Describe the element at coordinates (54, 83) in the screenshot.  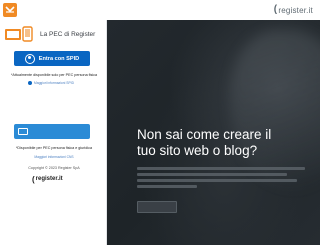
I see `spid-help-label: Maggiori informazioni SPID` at that location.